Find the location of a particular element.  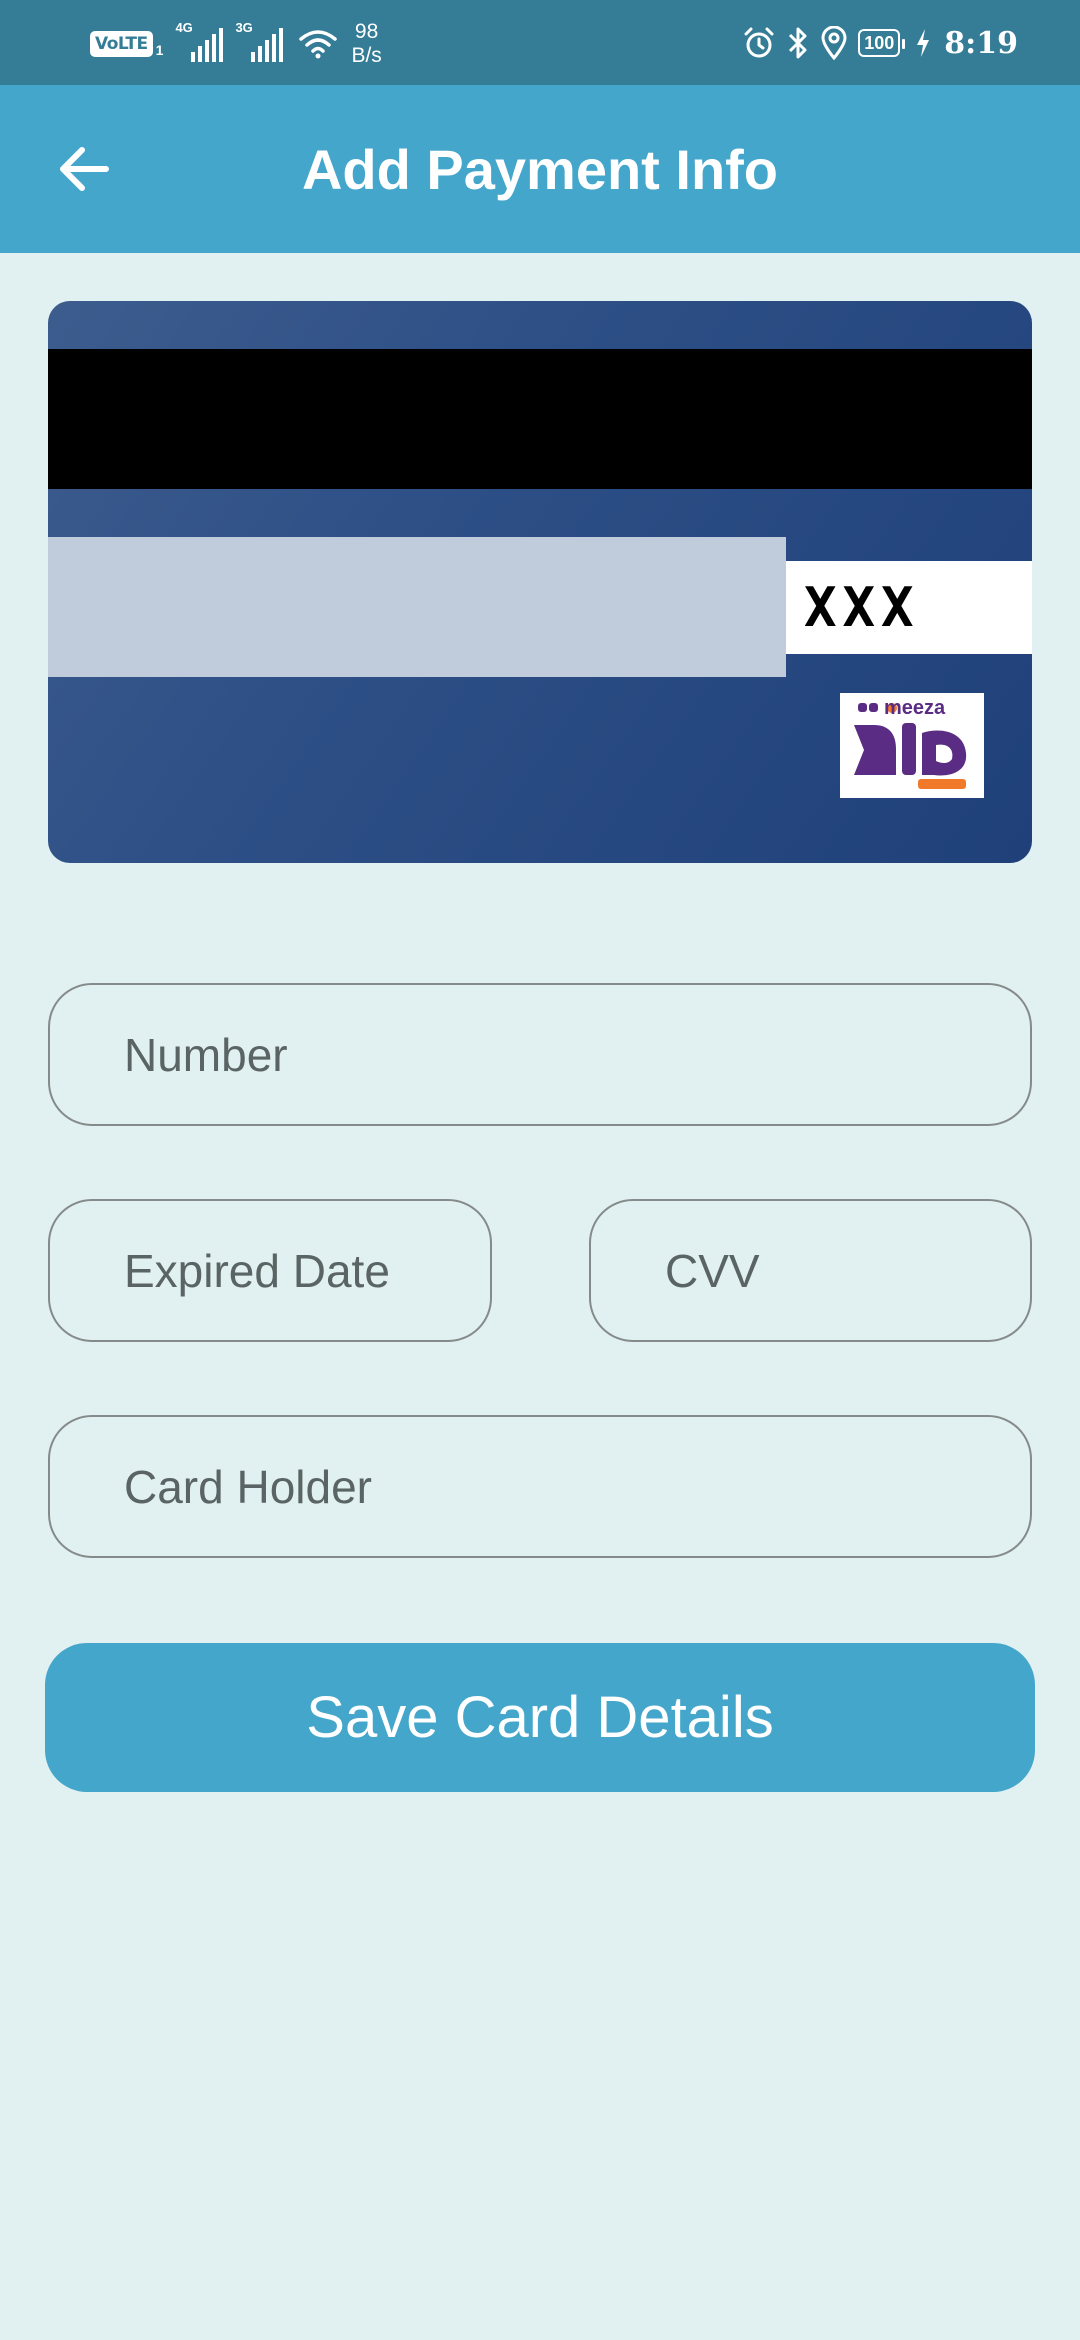

card-number-field is located at coordinates (540, 1054).